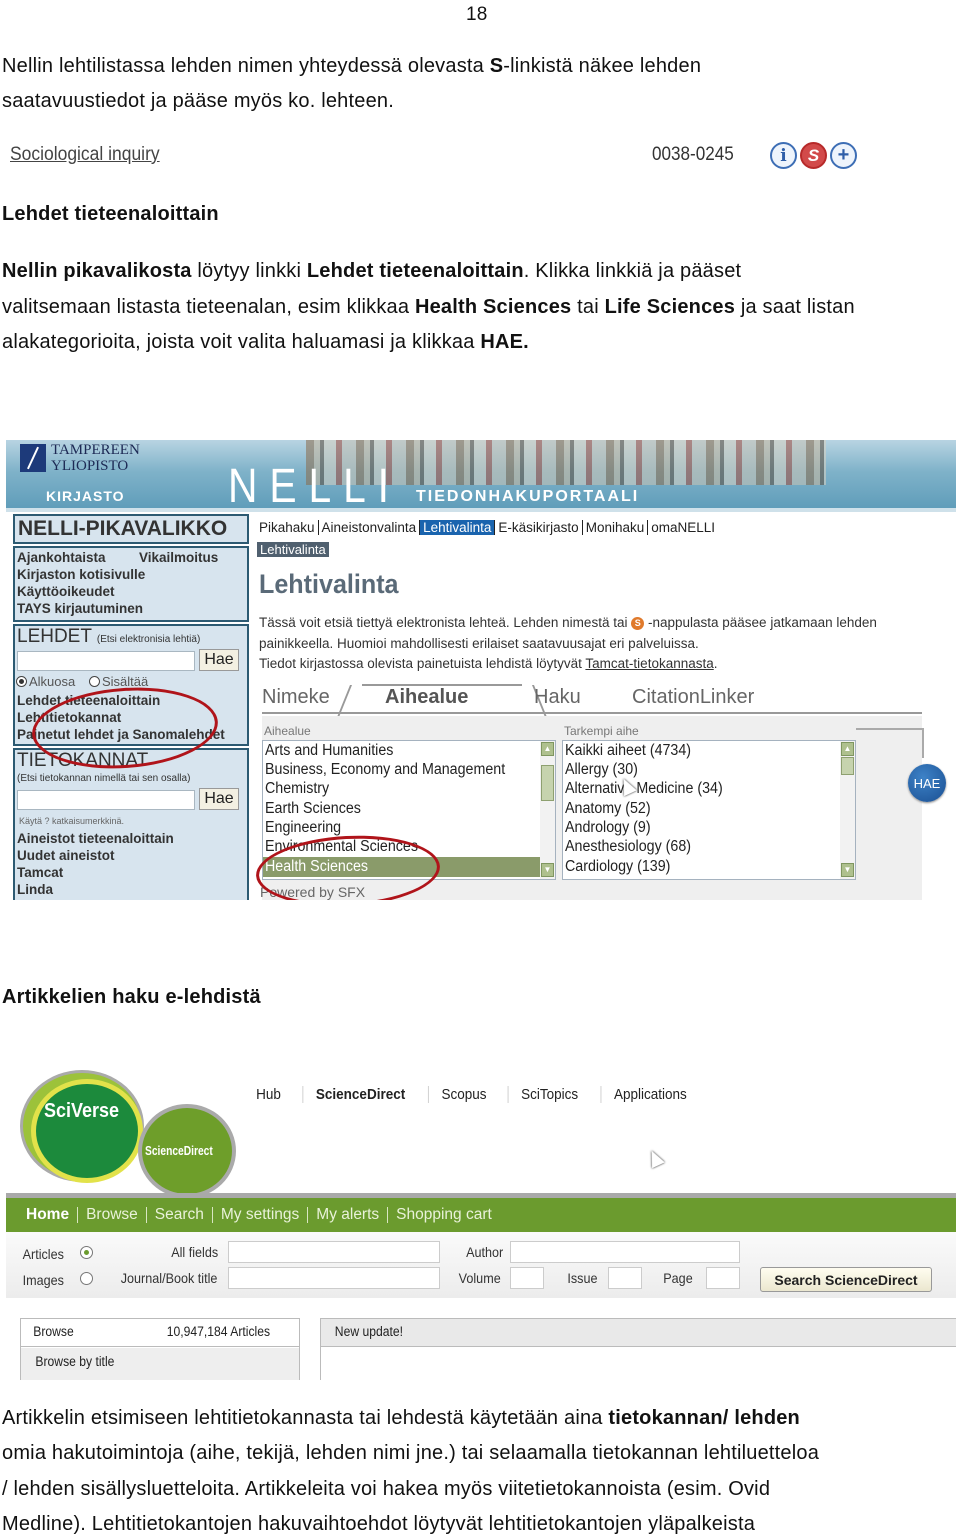 The height and width of the screenshot is (1538, 960). What do you see at coordinates (21, 681) in the screenshot?
I see `radio-selected-icon` at bounding box center [21, 681].